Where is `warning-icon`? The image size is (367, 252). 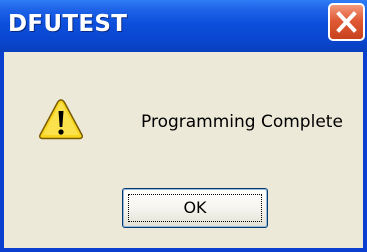
warning-icon is located at coordinates (61, 119).